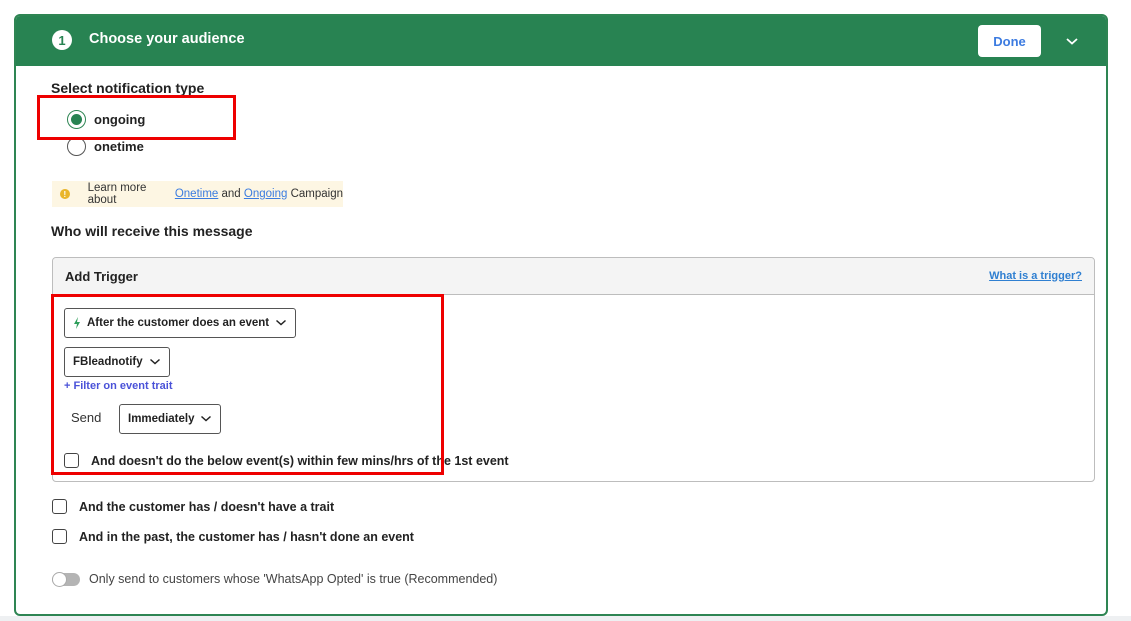 The width and height of the screenshot is (1131, 621). I want to click on info-middle: and, so click(231, 194).